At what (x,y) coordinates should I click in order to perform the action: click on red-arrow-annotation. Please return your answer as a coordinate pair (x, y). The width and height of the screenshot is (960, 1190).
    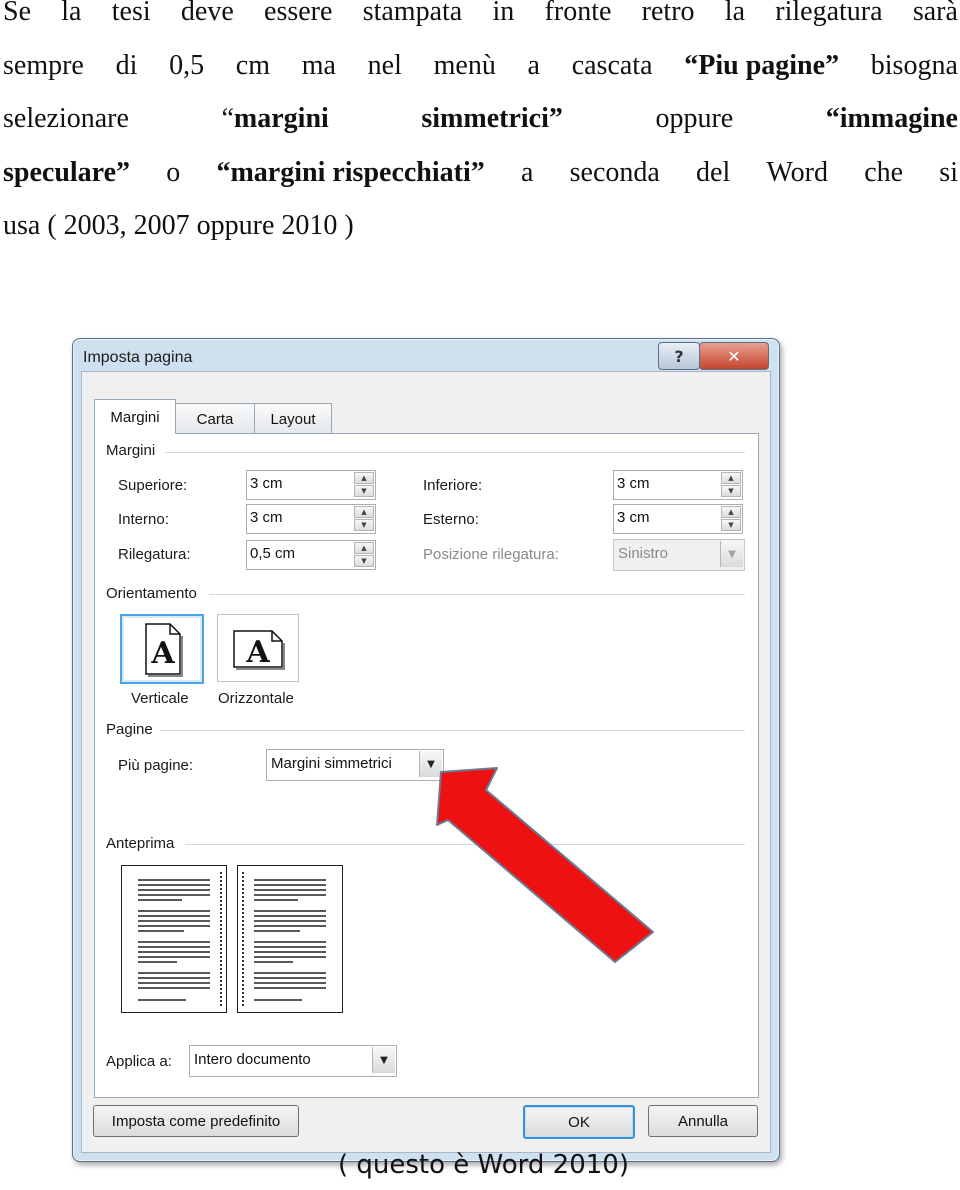
    Looking at the image, I should click on (545, 865).